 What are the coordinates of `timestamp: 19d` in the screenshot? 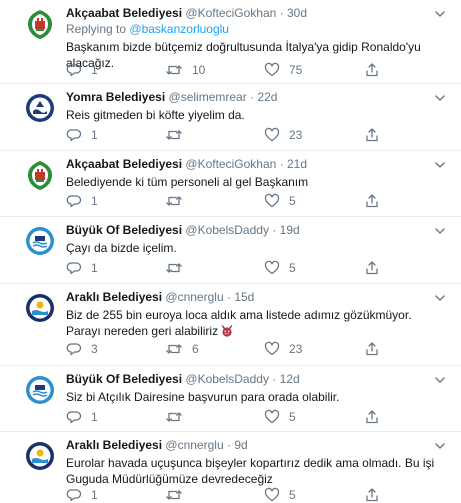 It's located at (290, 230).